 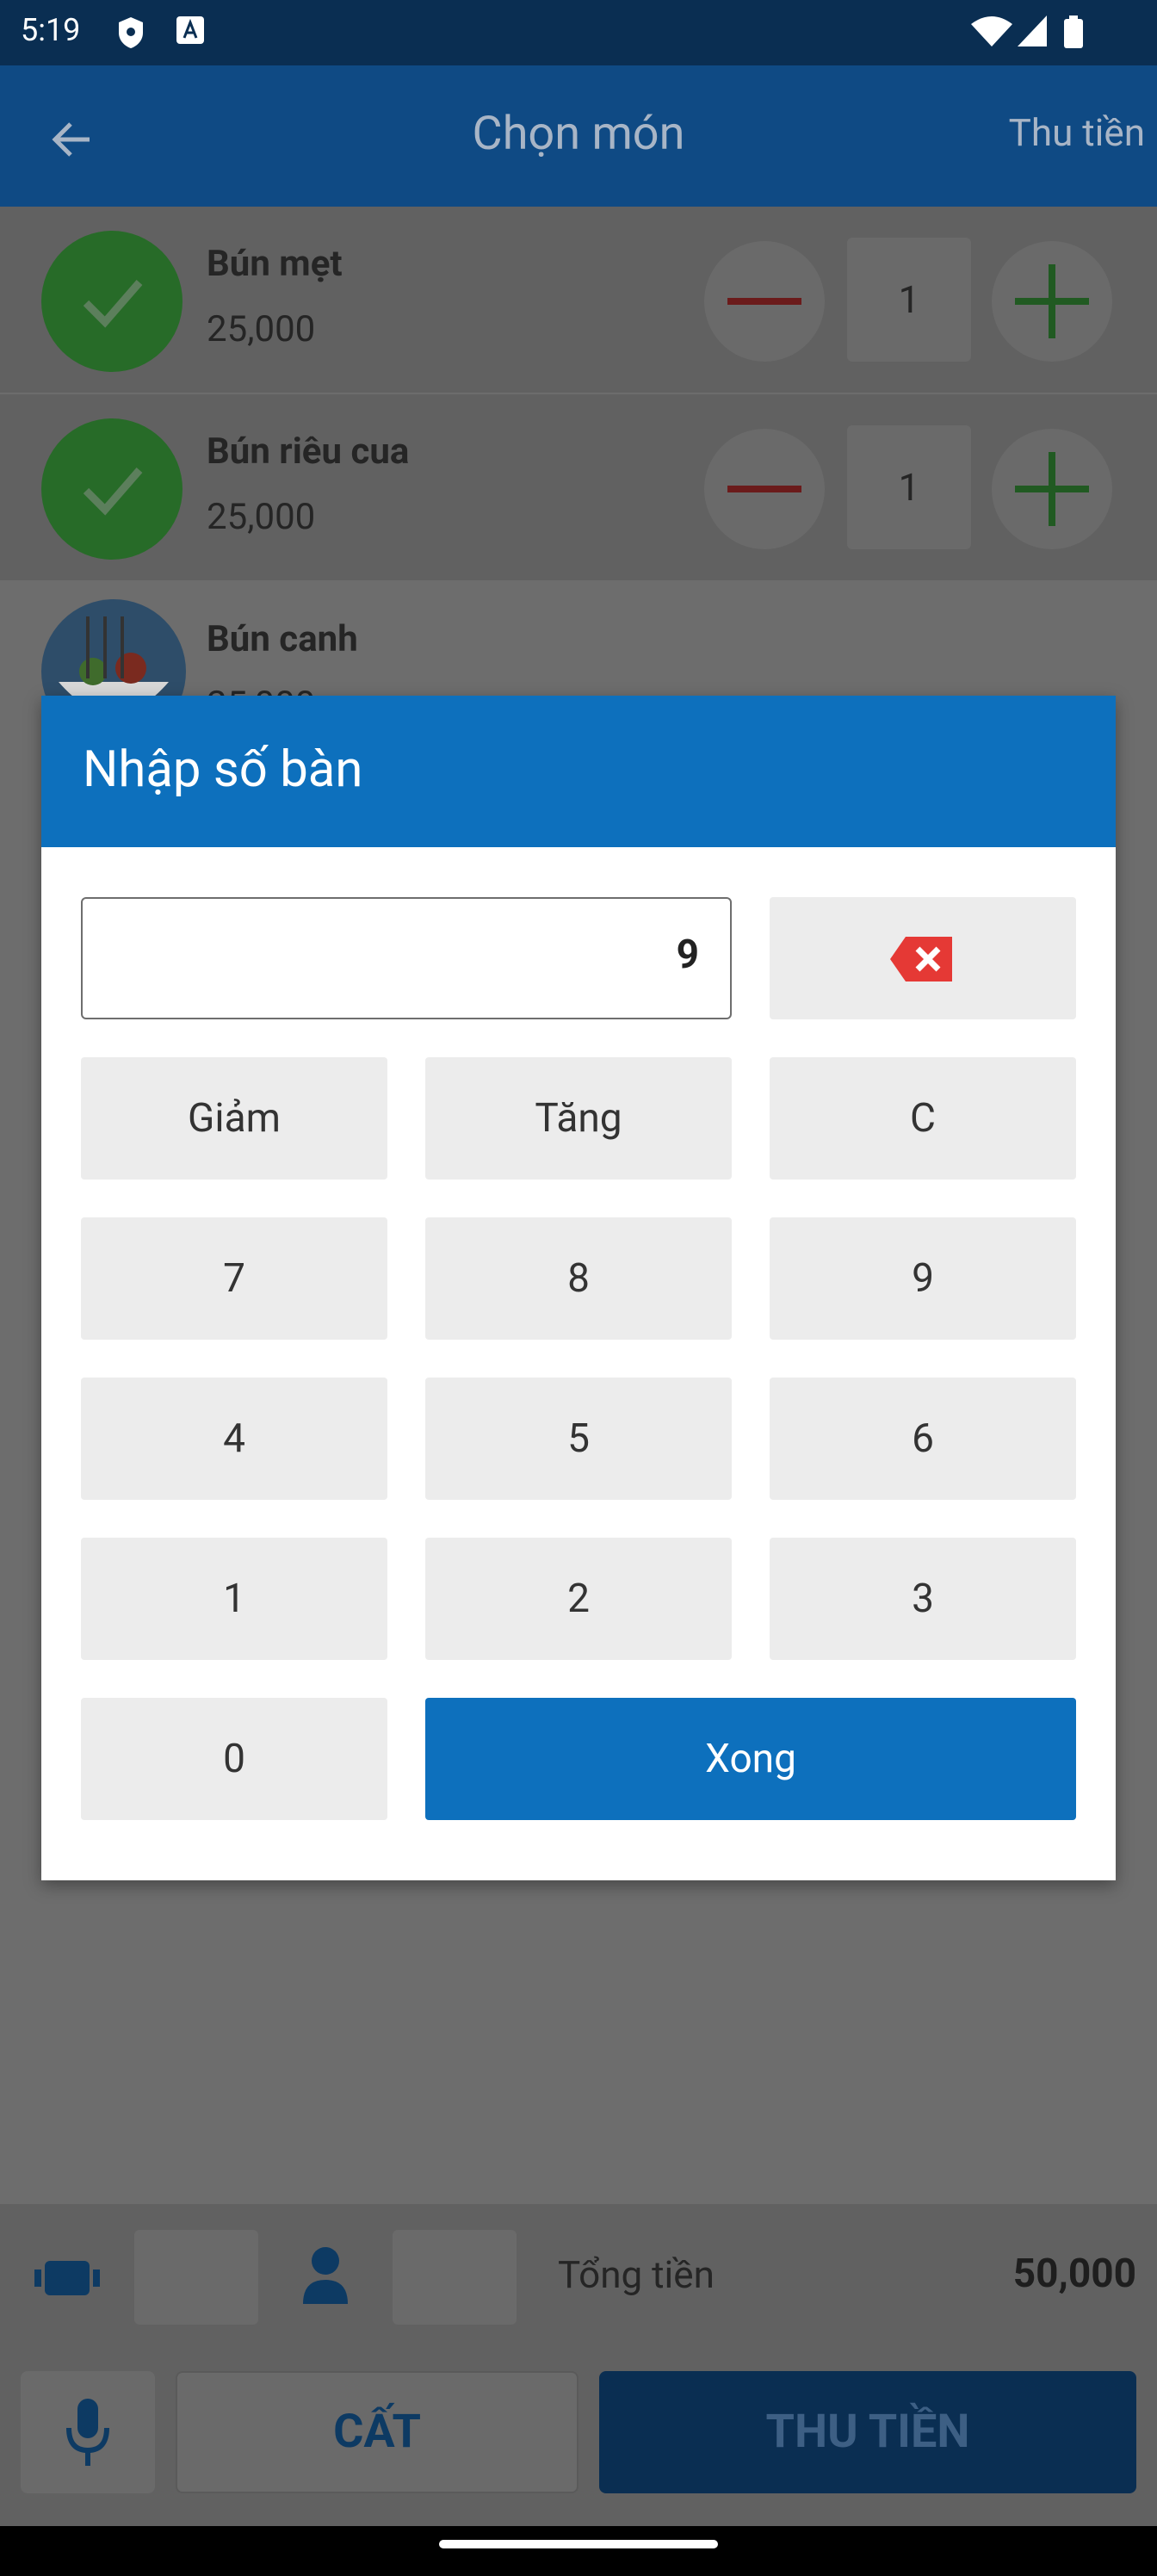 I want to click on pay-button: THU TIỀN, so click(x=867, y=2432).